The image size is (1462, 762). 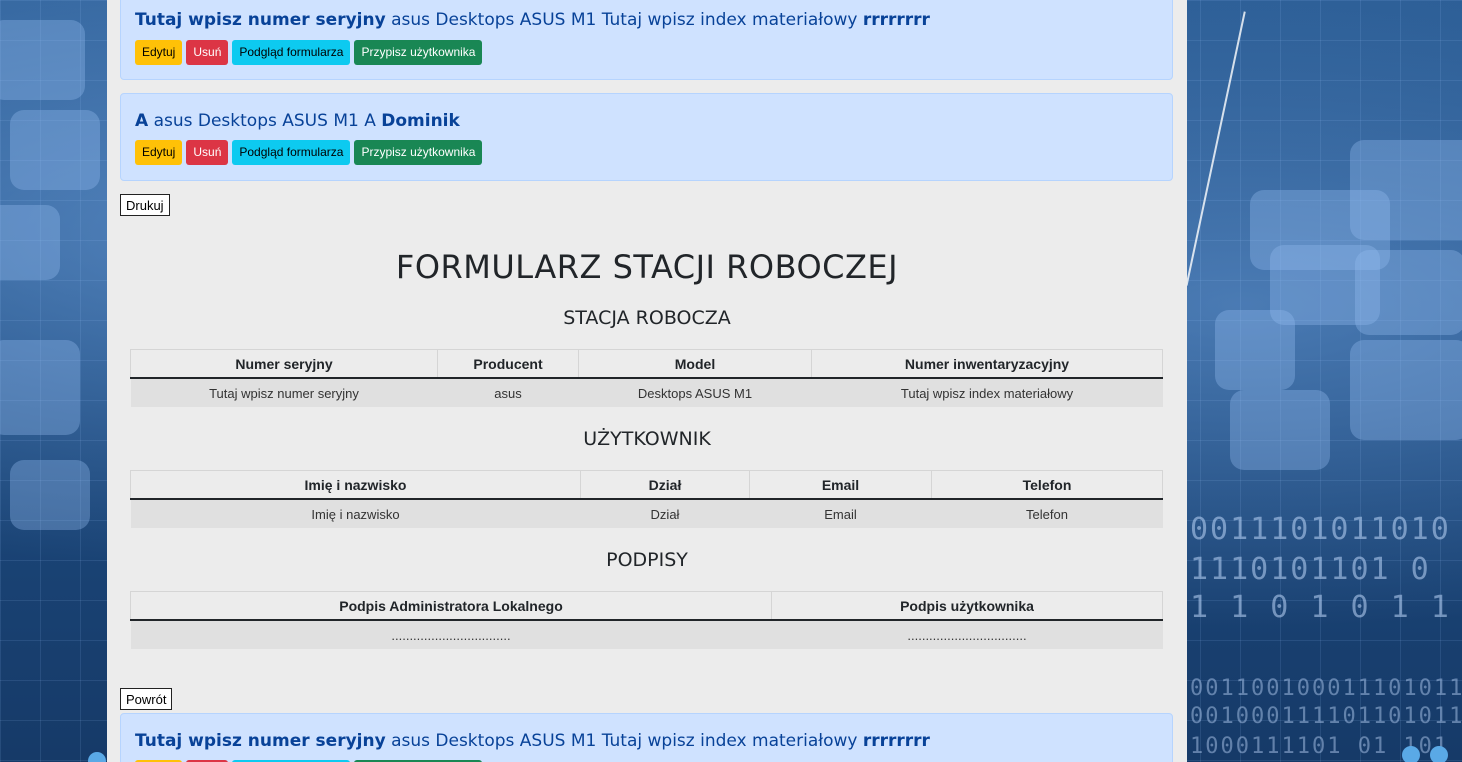 What do you see at coordinates (1310, 569) in the screenshot?
I see `binary-text: 1110101101 0` at bounding box center [1310, 569].